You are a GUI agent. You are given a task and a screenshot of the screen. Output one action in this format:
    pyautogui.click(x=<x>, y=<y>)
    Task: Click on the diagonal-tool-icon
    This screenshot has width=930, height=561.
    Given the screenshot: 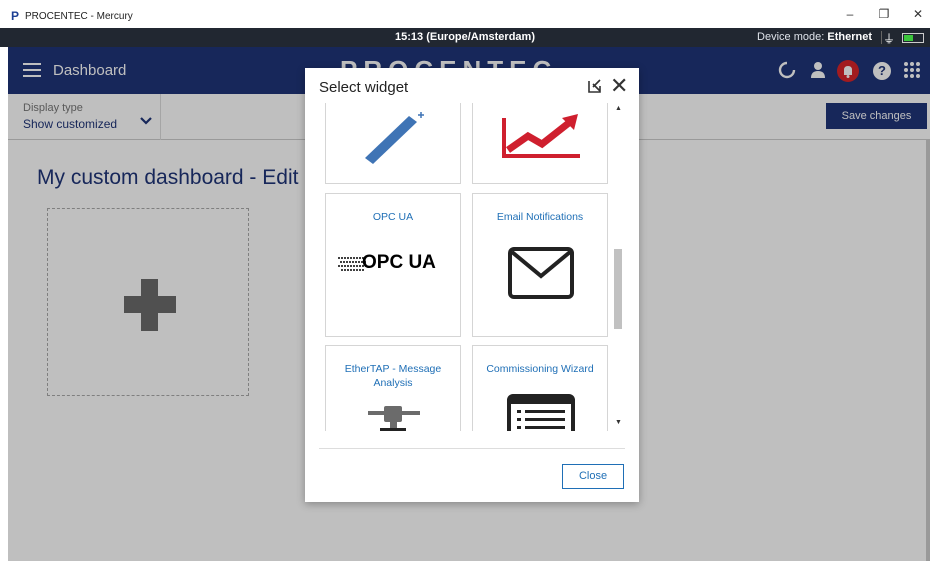 What is the action you would take?
    pyautogui.click(x=394, y=138)
    